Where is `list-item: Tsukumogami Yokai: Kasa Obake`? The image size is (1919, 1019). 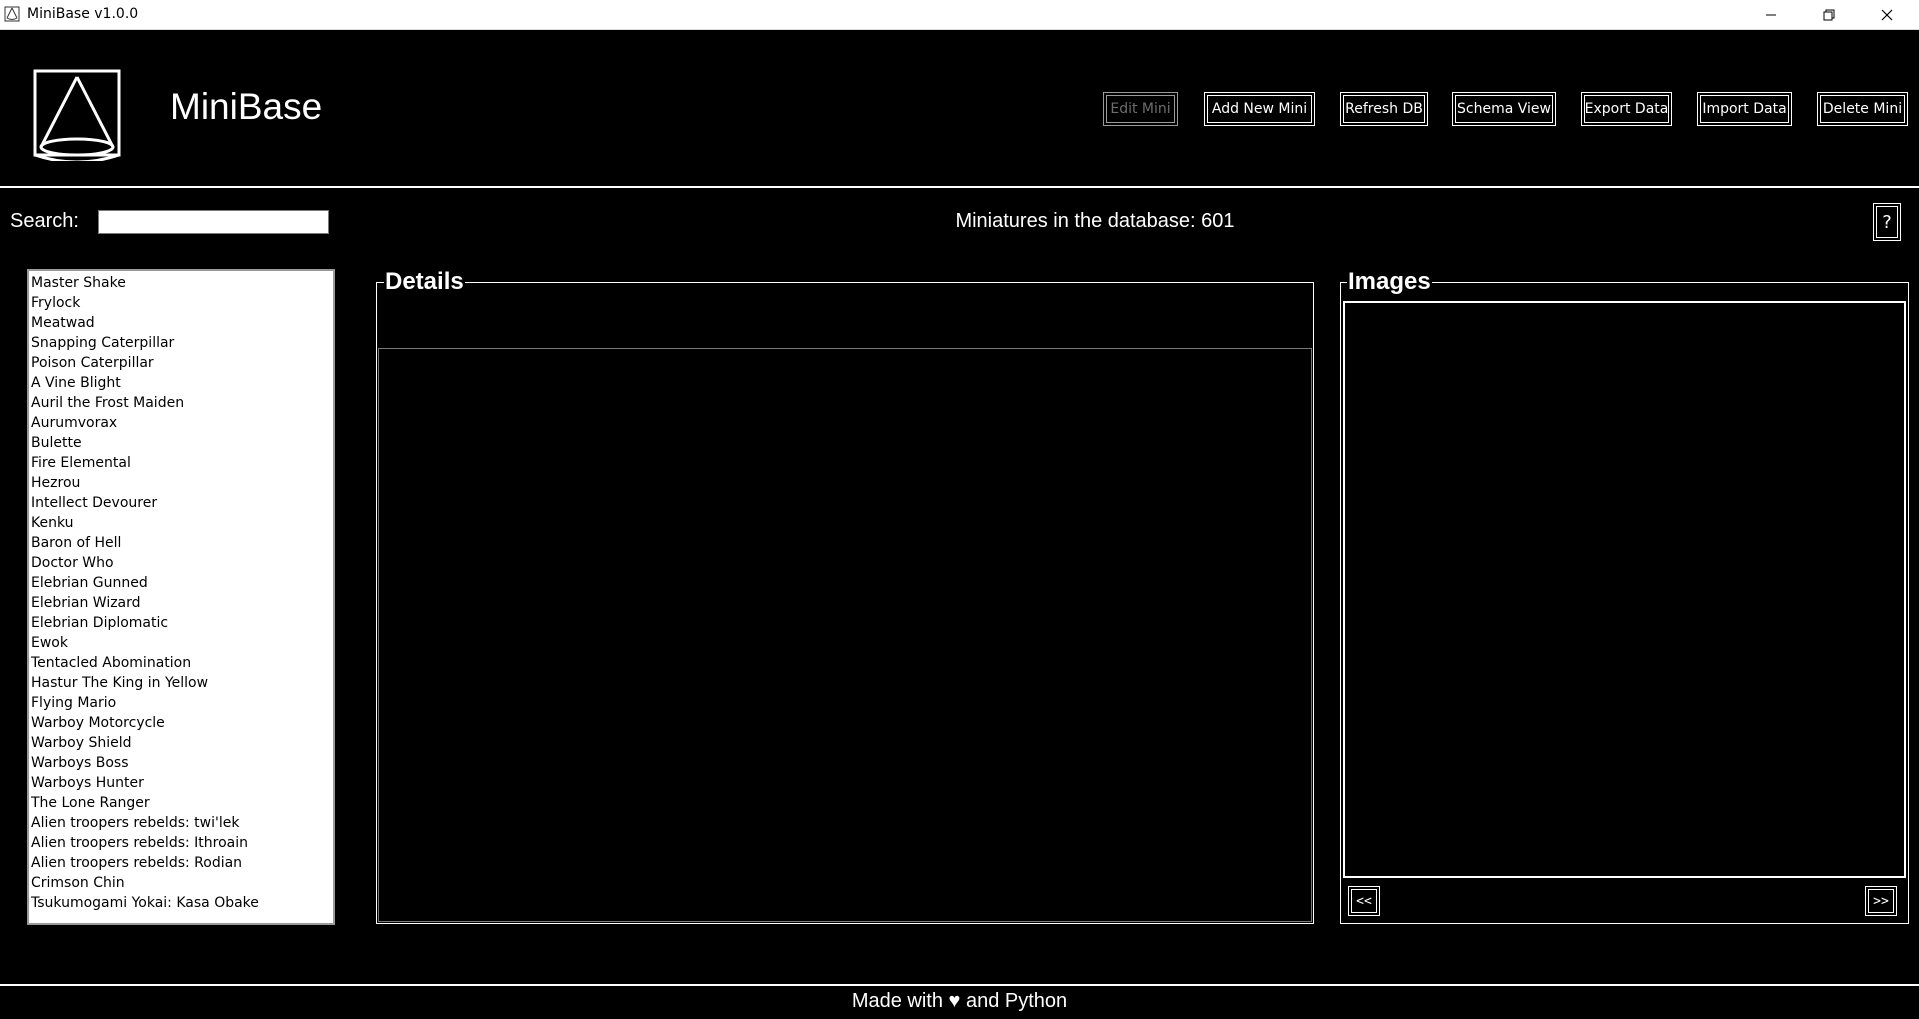 list-item: Tsukumogami Yokai: Kasa Obake is located at coordinates (182, 903).